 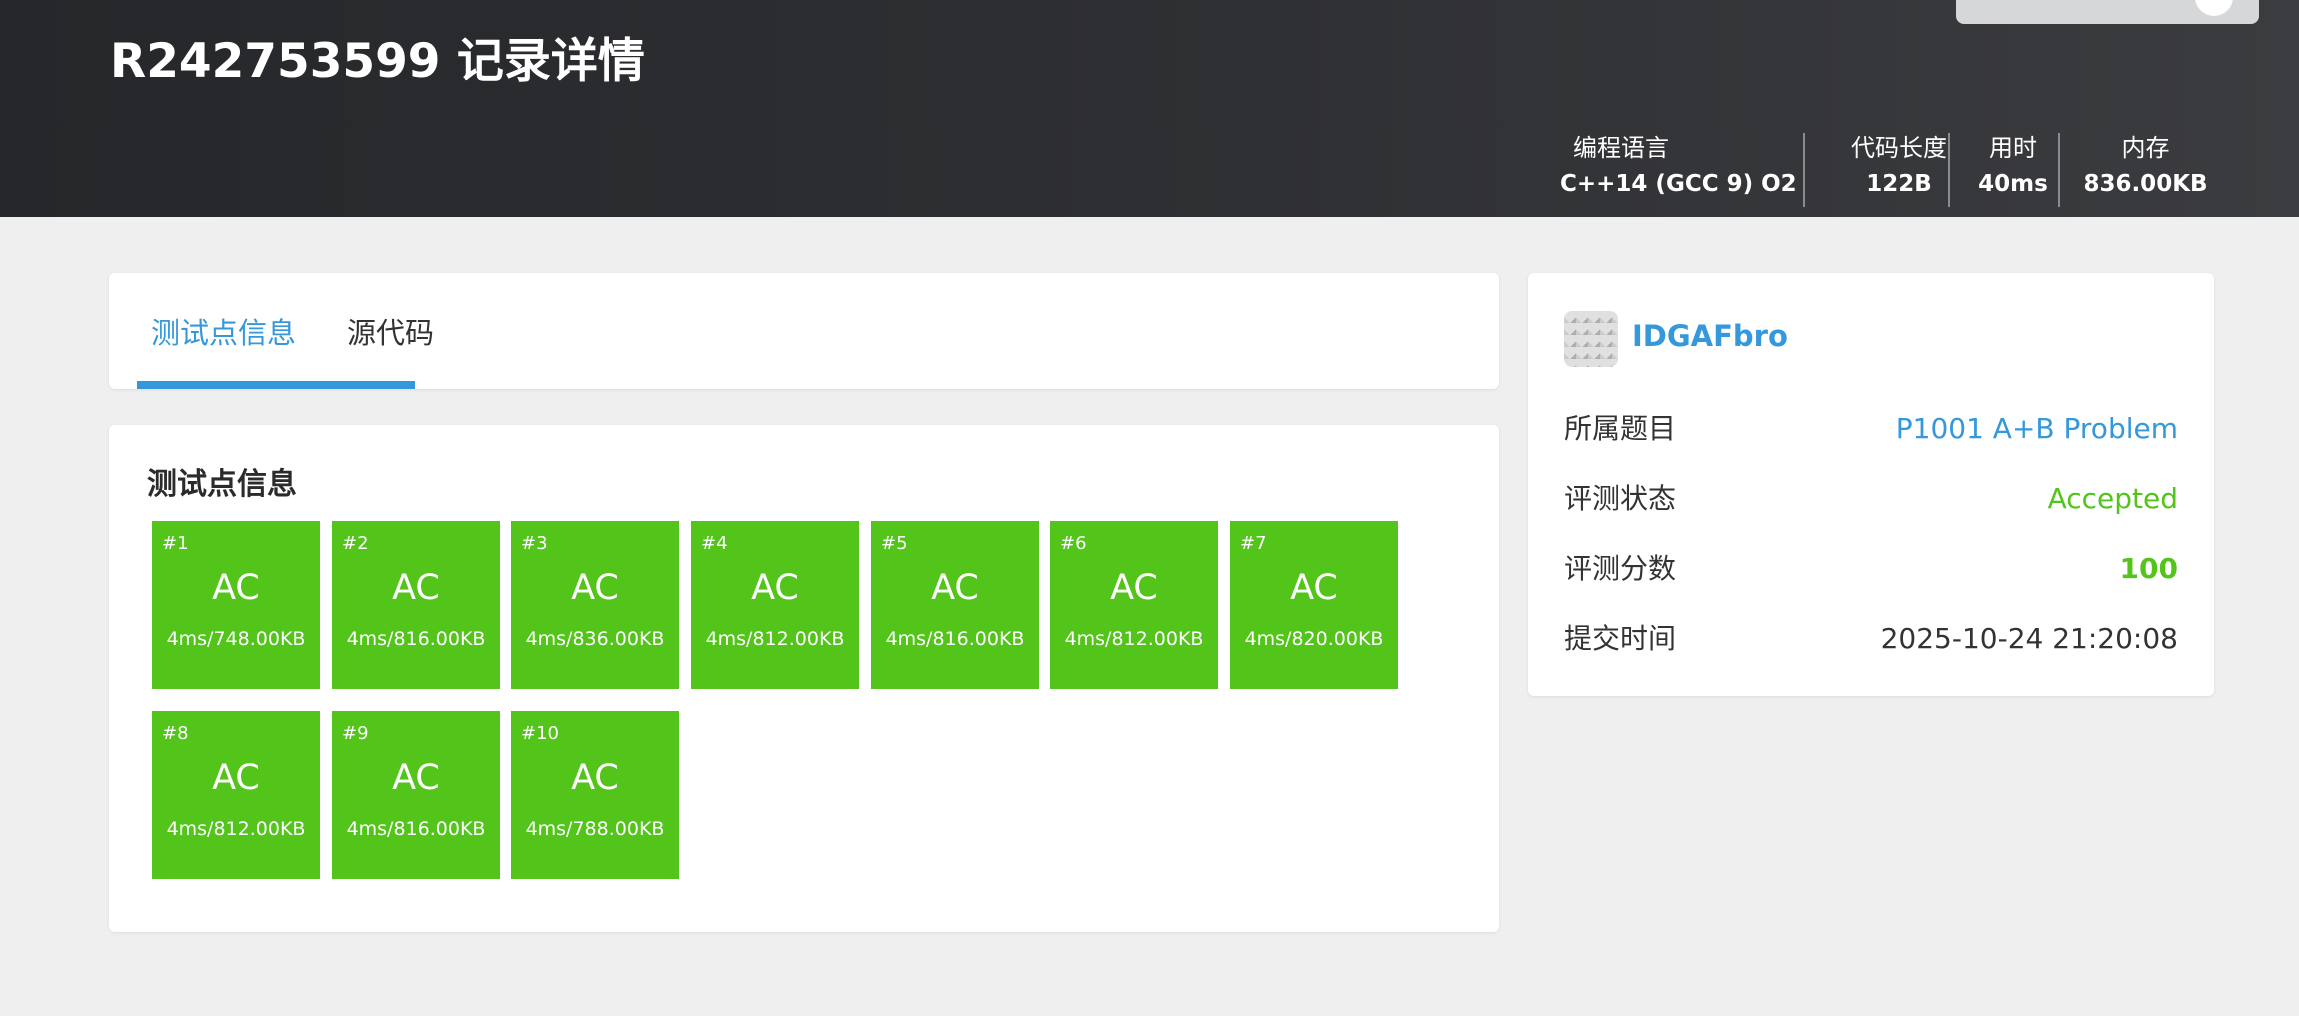 What do you see at coordinates (390, 333) in the screenshot?
I see `tab-source-code: 源代码` at bounding box center [390, 333].